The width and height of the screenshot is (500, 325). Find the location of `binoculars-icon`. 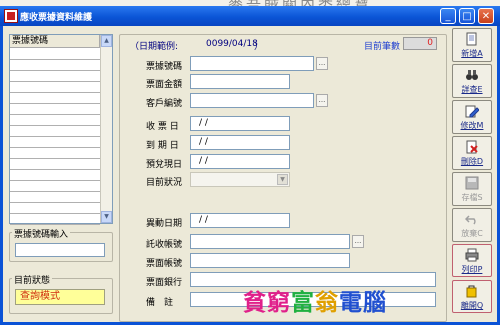

binoculars-icon is located at coordinates (472, 75).